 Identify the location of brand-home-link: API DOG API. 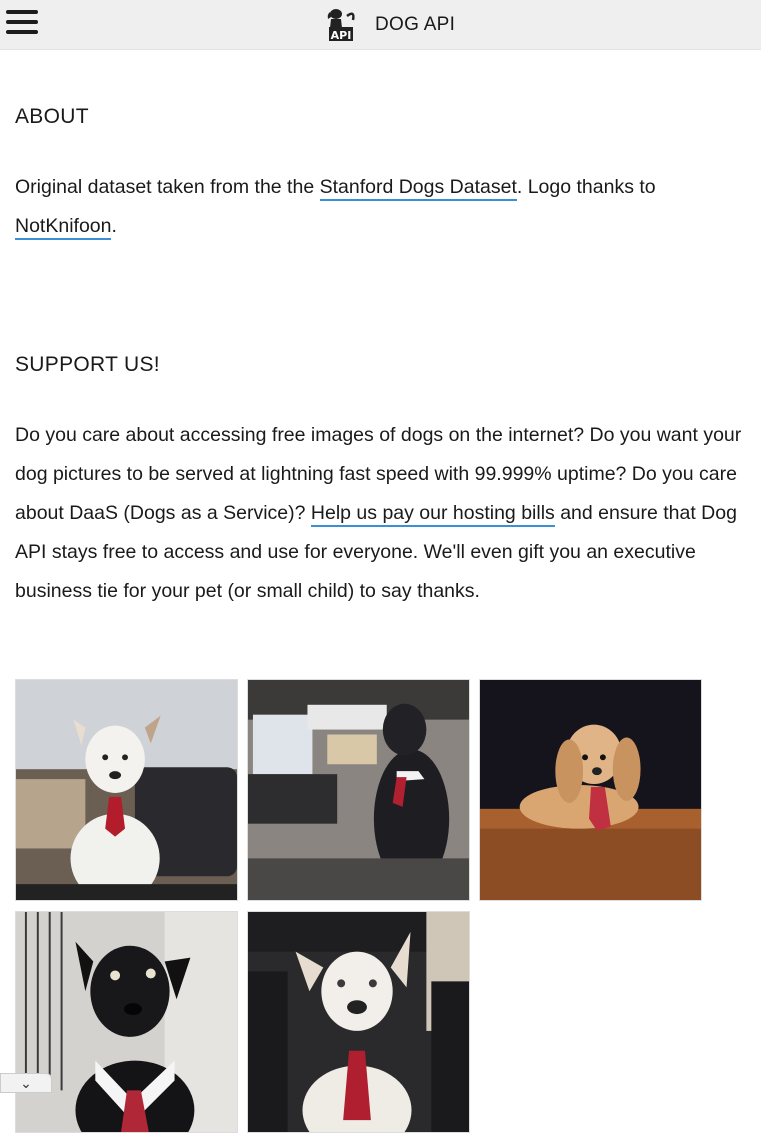
(390, 25).